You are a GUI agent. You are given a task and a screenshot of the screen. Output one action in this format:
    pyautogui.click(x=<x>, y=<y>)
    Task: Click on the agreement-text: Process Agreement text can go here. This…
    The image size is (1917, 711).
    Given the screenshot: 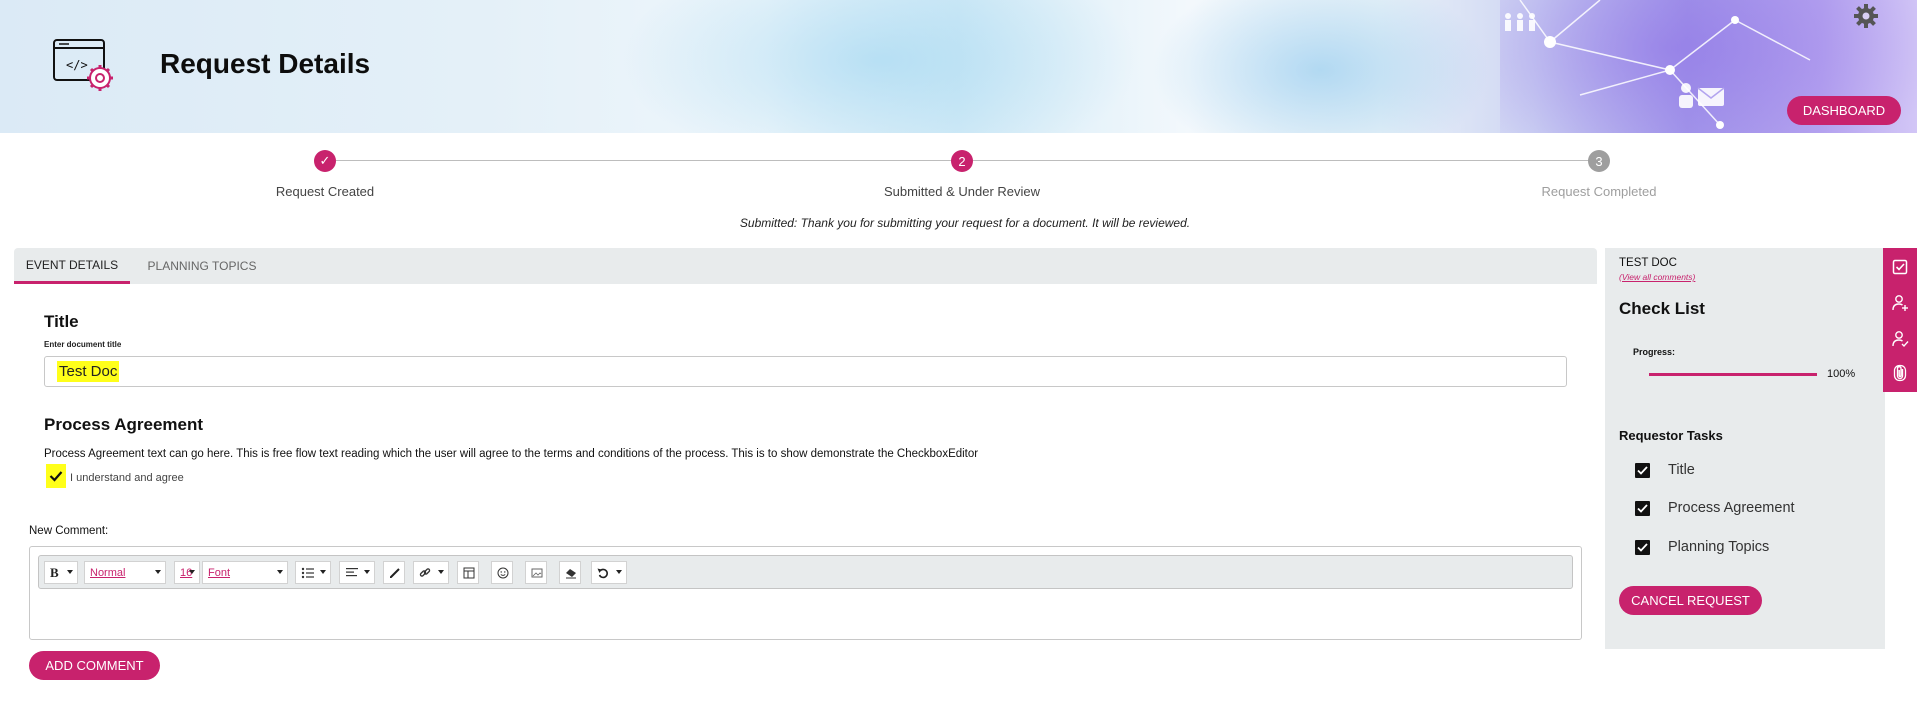 What is the action you would take?
    pyautogui.click(x=511, y=454)
    